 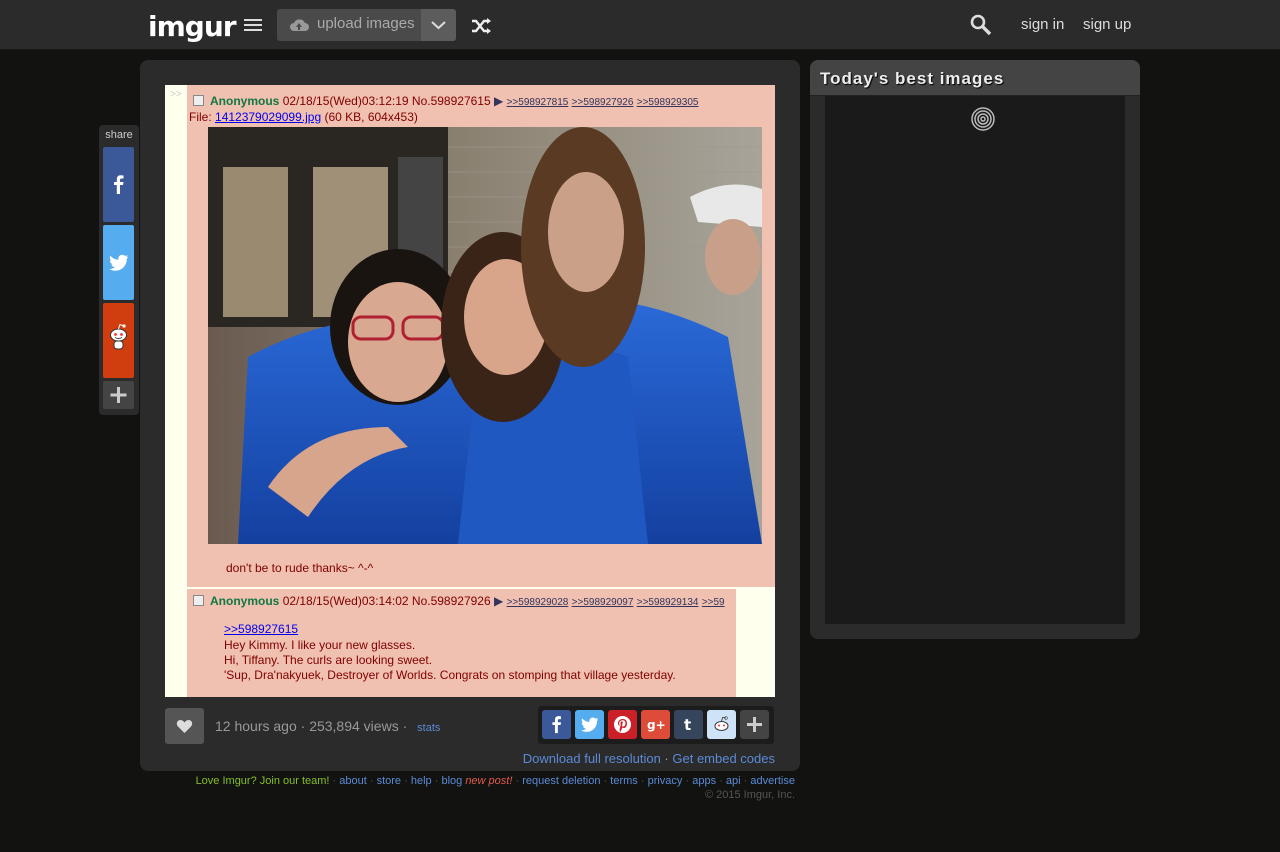 What do you see at coordinates (983, 119) in the screenshot?
I see `loading-spinner-icon` at bounding box center [983, 119].